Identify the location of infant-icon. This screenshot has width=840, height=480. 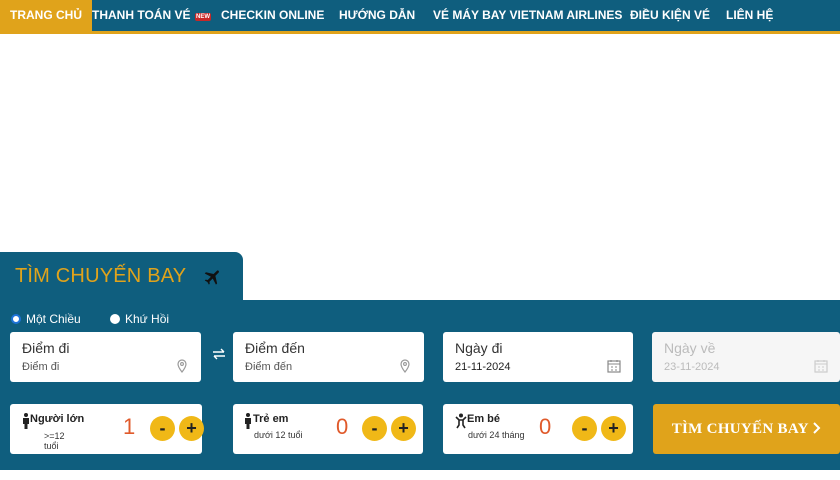
(461, 421).